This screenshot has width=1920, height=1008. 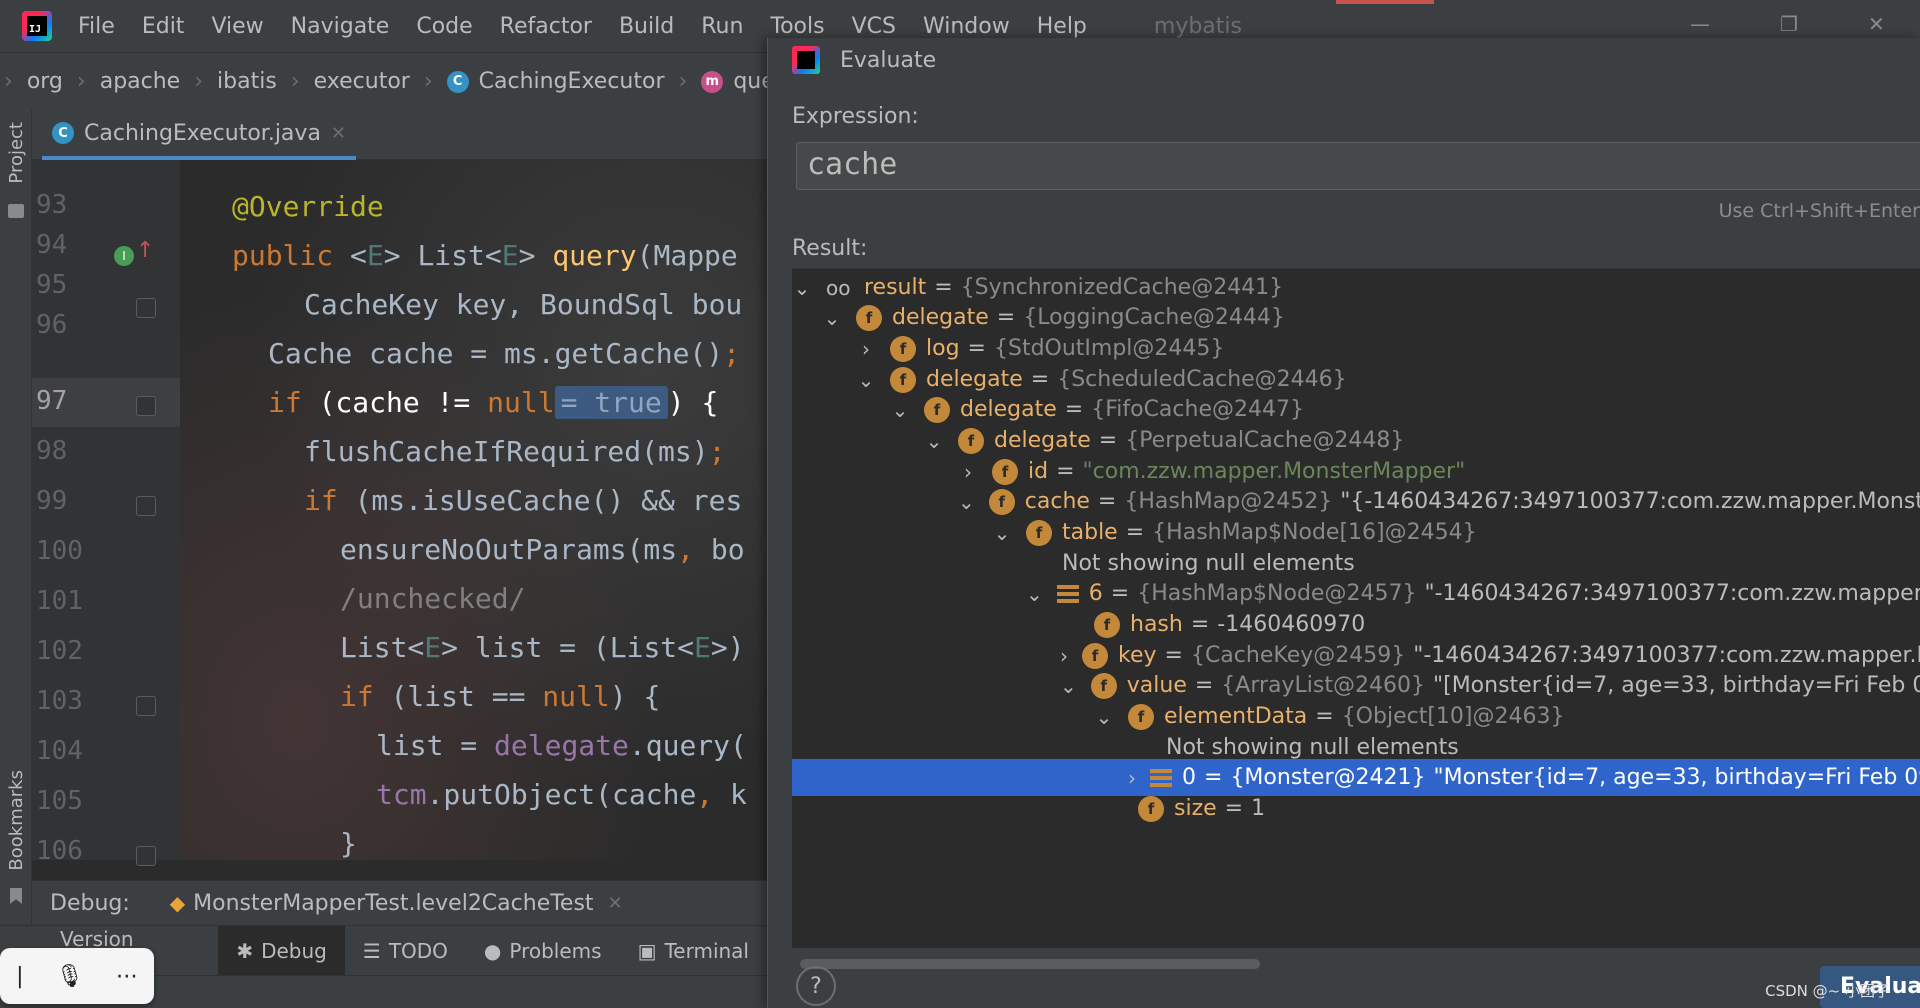 I want to click on menu-window: Window, so click(x=966, y=26).